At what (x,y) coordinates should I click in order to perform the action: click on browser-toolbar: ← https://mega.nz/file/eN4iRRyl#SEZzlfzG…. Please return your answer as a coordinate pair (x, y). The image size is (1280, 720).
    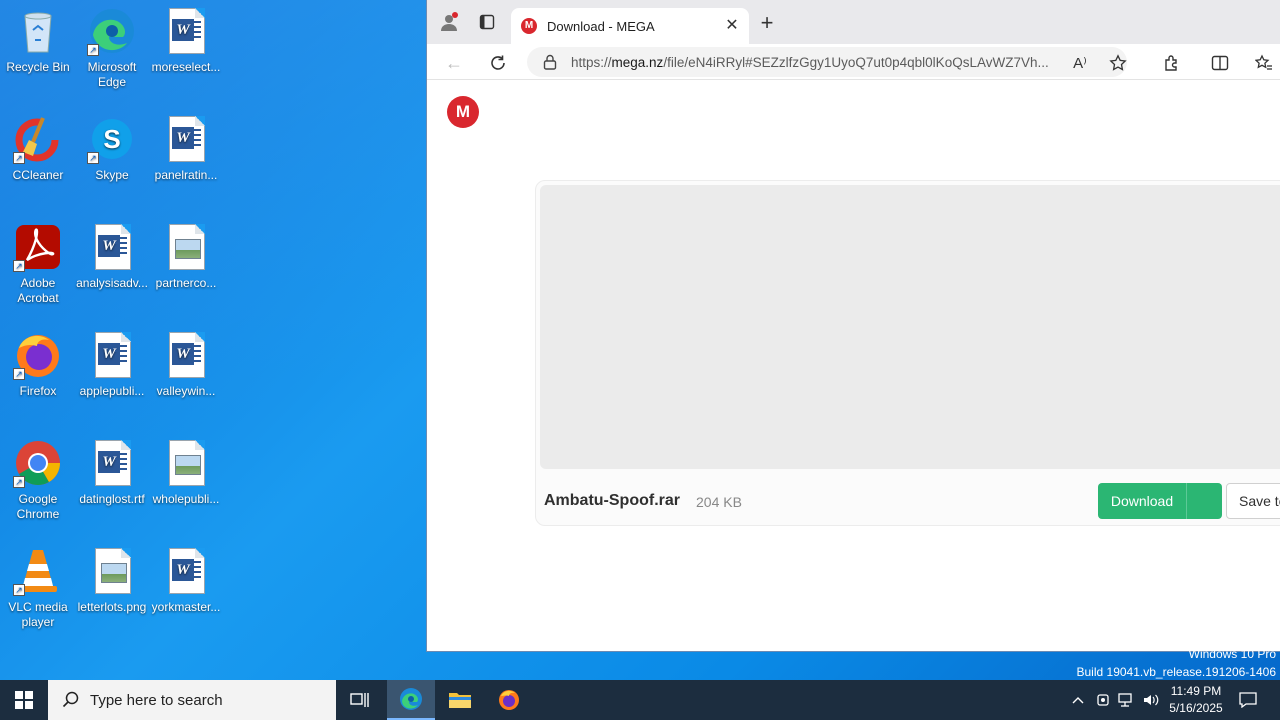
    Looking at the image, I should click on (853, 62).